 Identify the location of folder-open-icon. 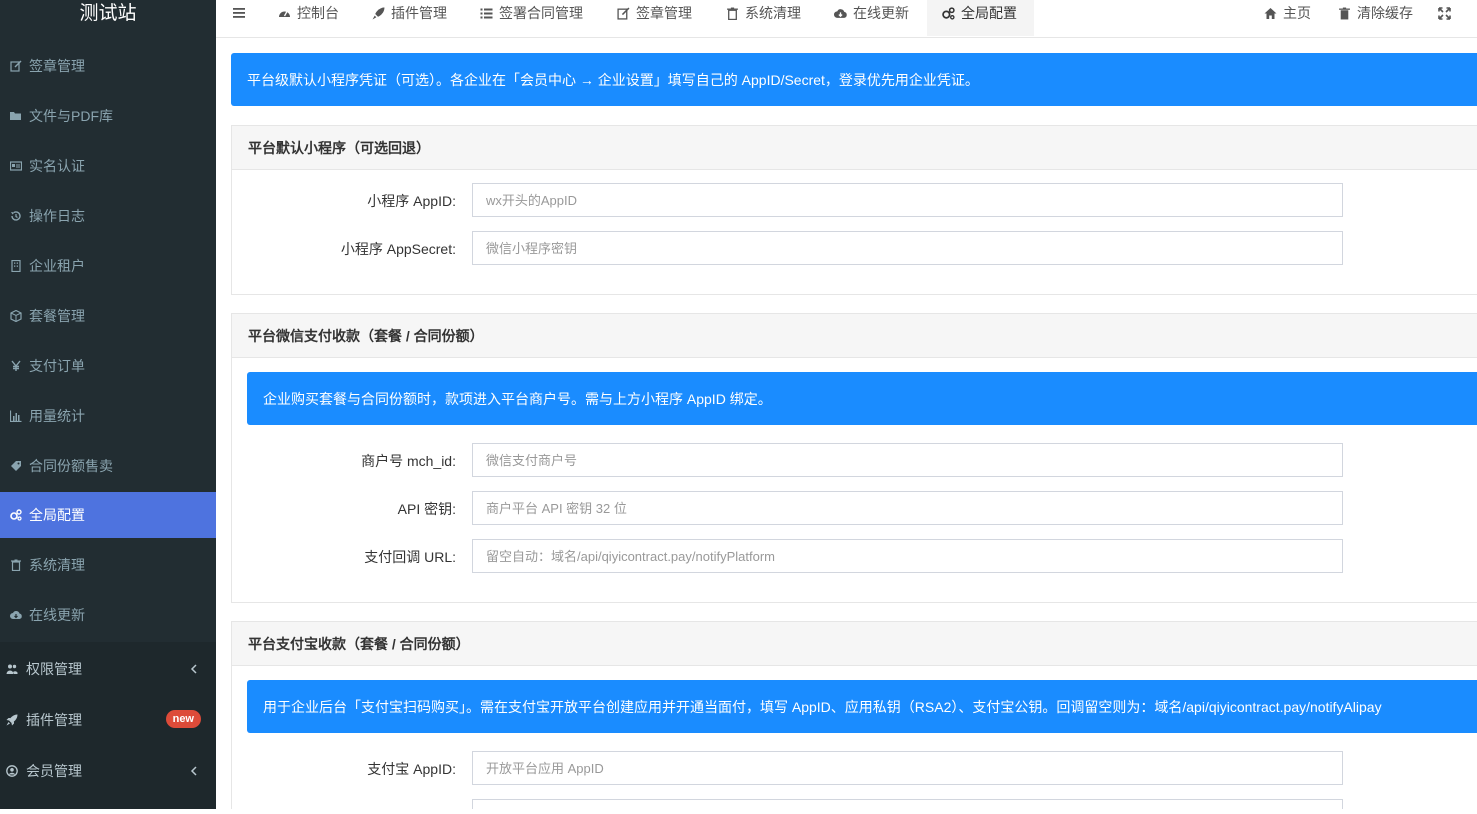
(16, 116).